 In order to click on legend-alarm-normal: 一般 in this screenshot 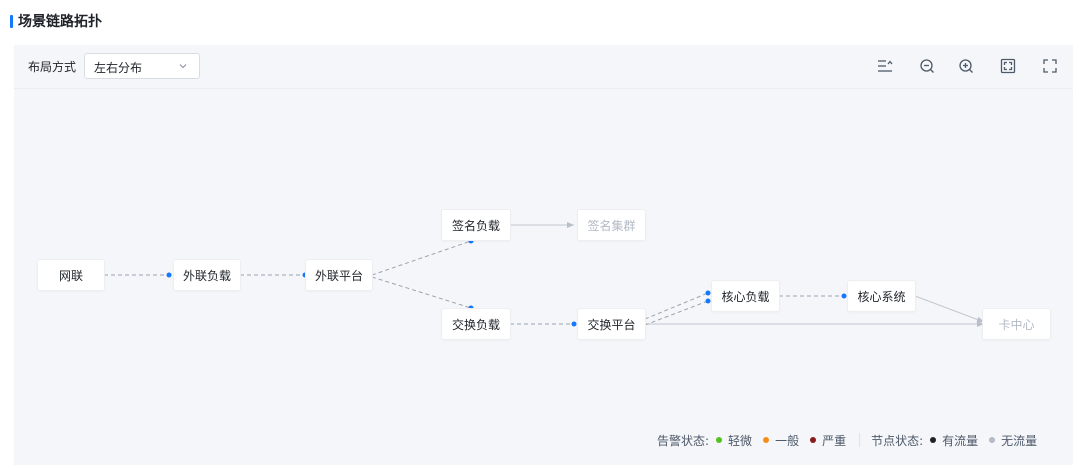, I will do `click(781, 440)`.